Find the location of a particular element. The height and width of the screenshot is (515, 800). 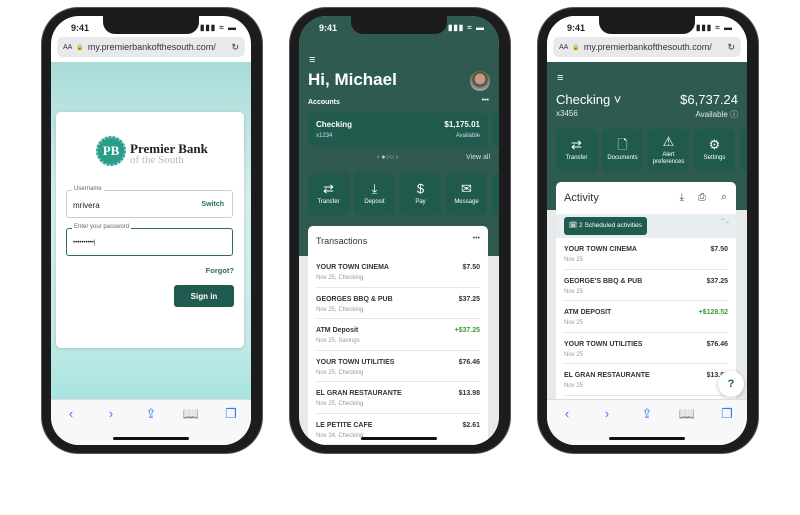

action-message: ✉ Message is located at coordinates (466, 194).